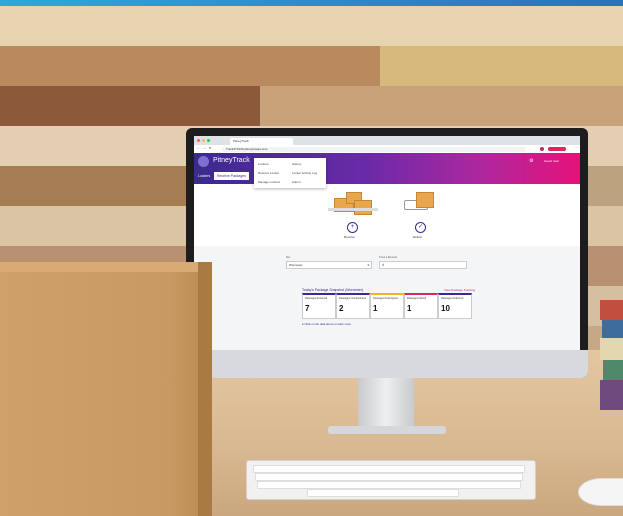 This screenshot has height=516, width=623. Describe the element at coordinates (269, 182) in the screenshot. I see `menu-item-manage-lockers: Manage Lockers` at that location.